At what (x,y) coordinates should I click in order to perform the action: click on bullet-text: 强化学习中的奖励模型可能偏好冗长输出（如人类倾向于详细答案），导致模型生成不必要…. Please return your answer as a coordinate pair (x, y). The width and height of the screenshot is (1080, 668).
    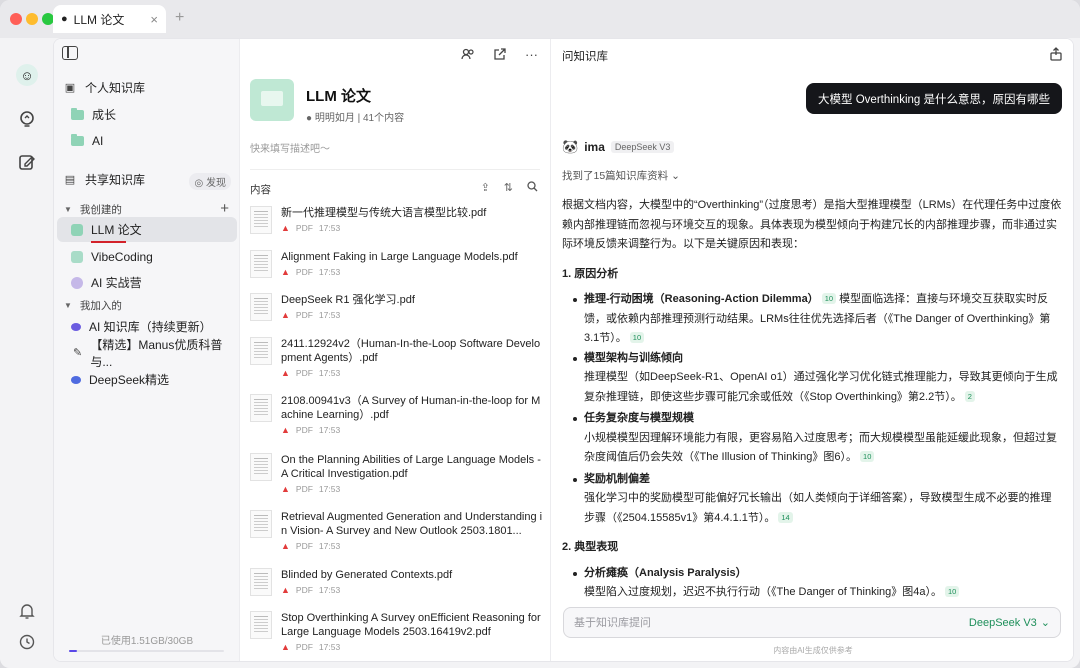
    Looking at the image, I should click on (818, 508).